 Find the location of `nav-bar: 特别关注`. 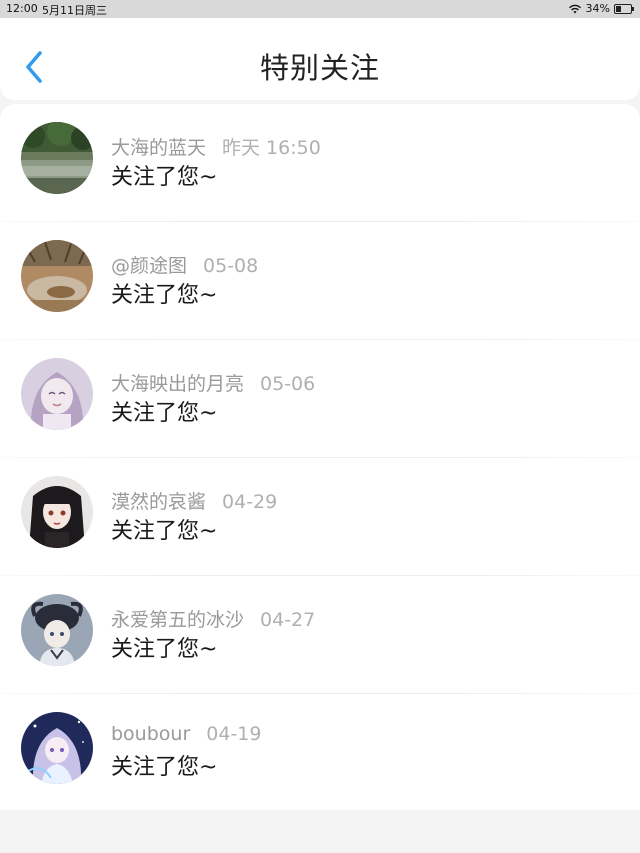

nav-bar: 特别关注 is located at coordinates (320, 59).